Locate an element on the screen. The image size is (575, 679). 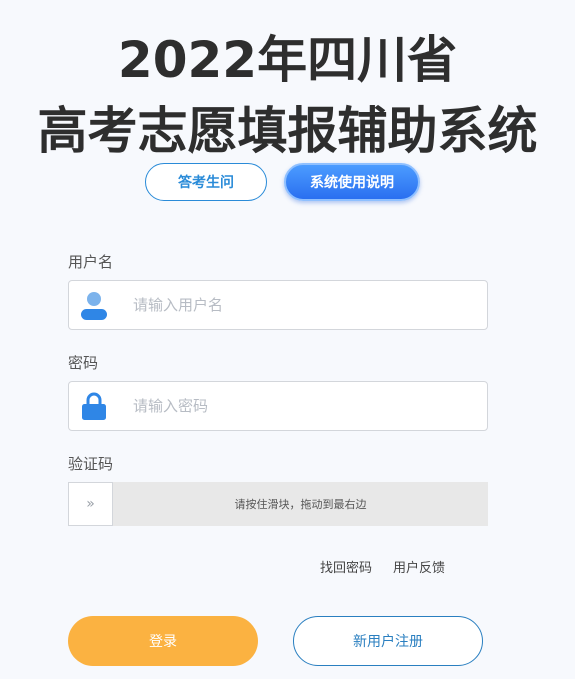
password-input is located at coordinates (303, 406).